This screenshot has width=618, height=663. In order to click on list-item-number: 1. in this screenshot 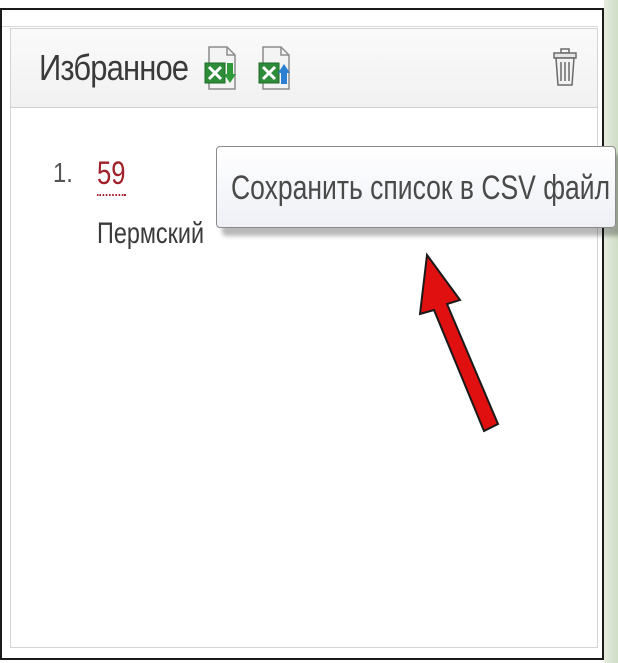, I will do `click(63, 172)`.